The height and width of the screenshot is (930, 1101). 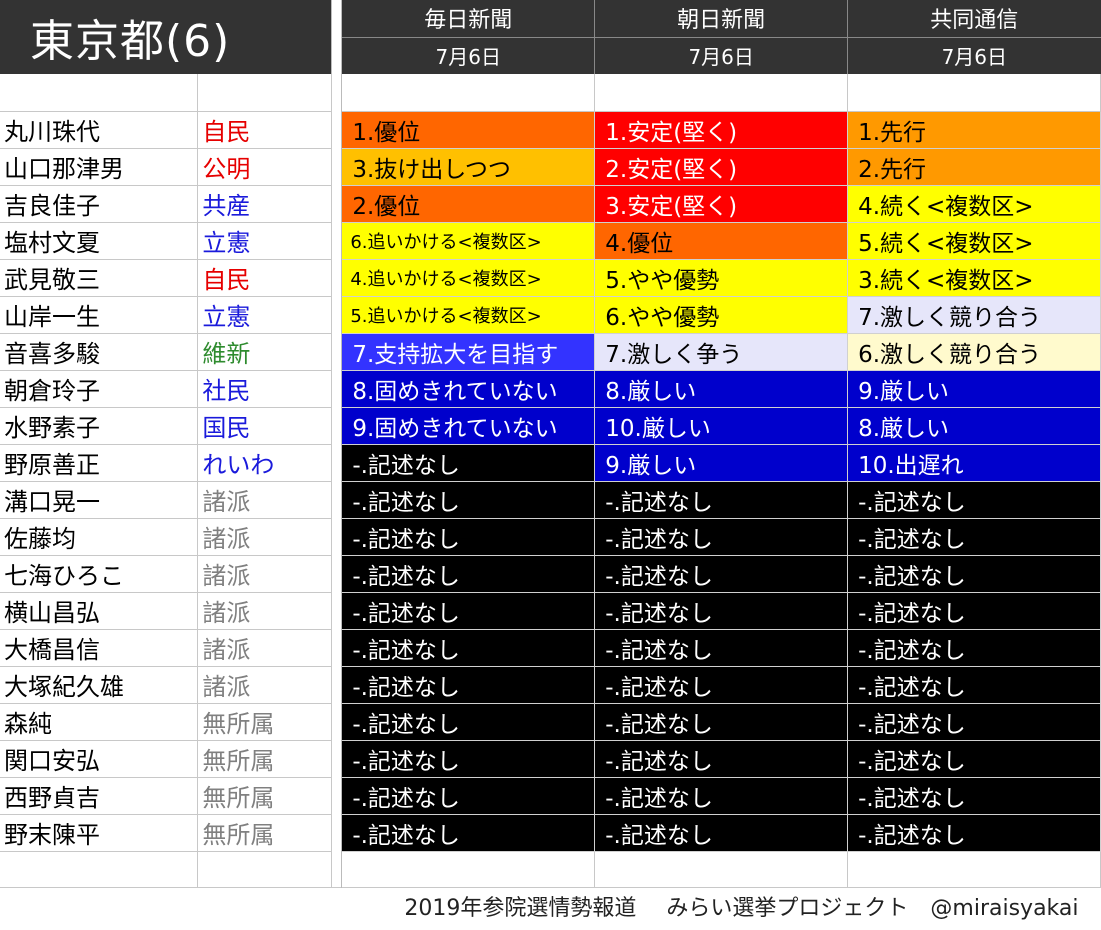 I want to click on rating-cell-kyodo: 2.先行, so click(x=974, y=167).